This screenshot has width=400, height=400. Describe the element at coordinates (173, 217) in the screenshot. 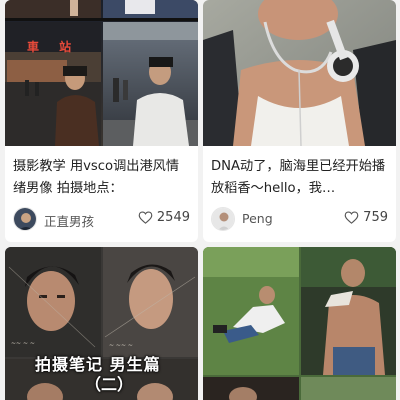

I see `like-count: 2549` at that location.